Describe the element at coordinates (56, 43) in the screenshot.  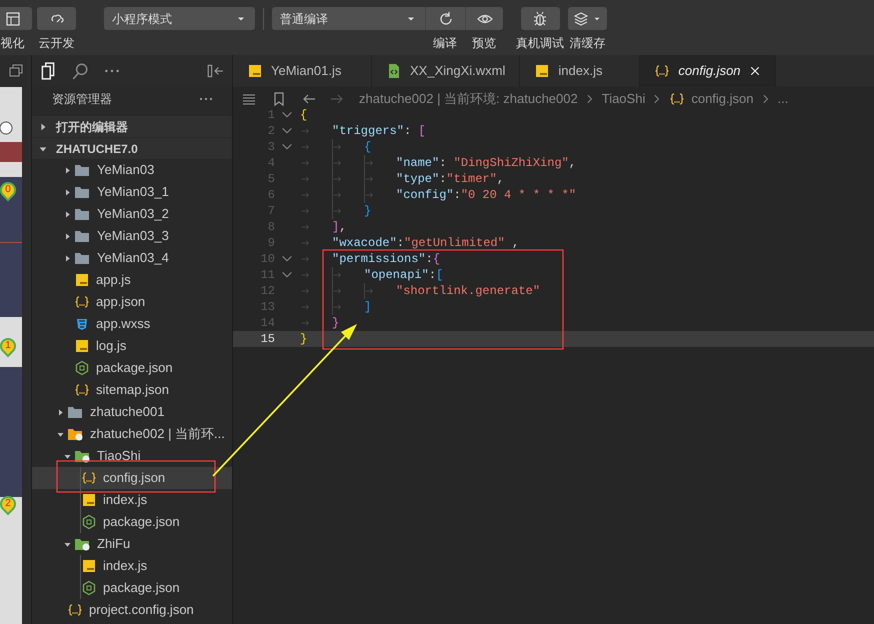
I see `toolbar-label: 云开发` at that location.